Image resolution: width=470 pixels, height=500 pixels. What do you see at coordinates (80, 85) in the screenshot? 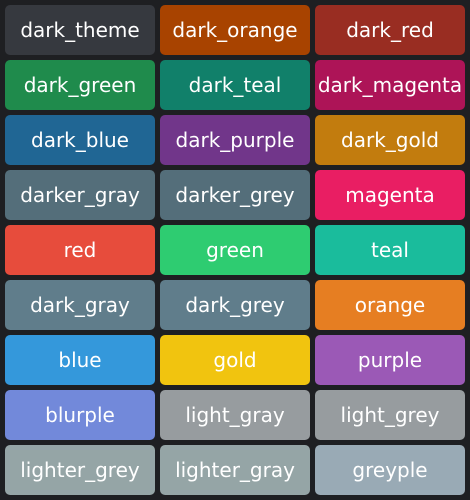
I see `swatch-dark-green: dark_green` at bounding box center [80, 85].